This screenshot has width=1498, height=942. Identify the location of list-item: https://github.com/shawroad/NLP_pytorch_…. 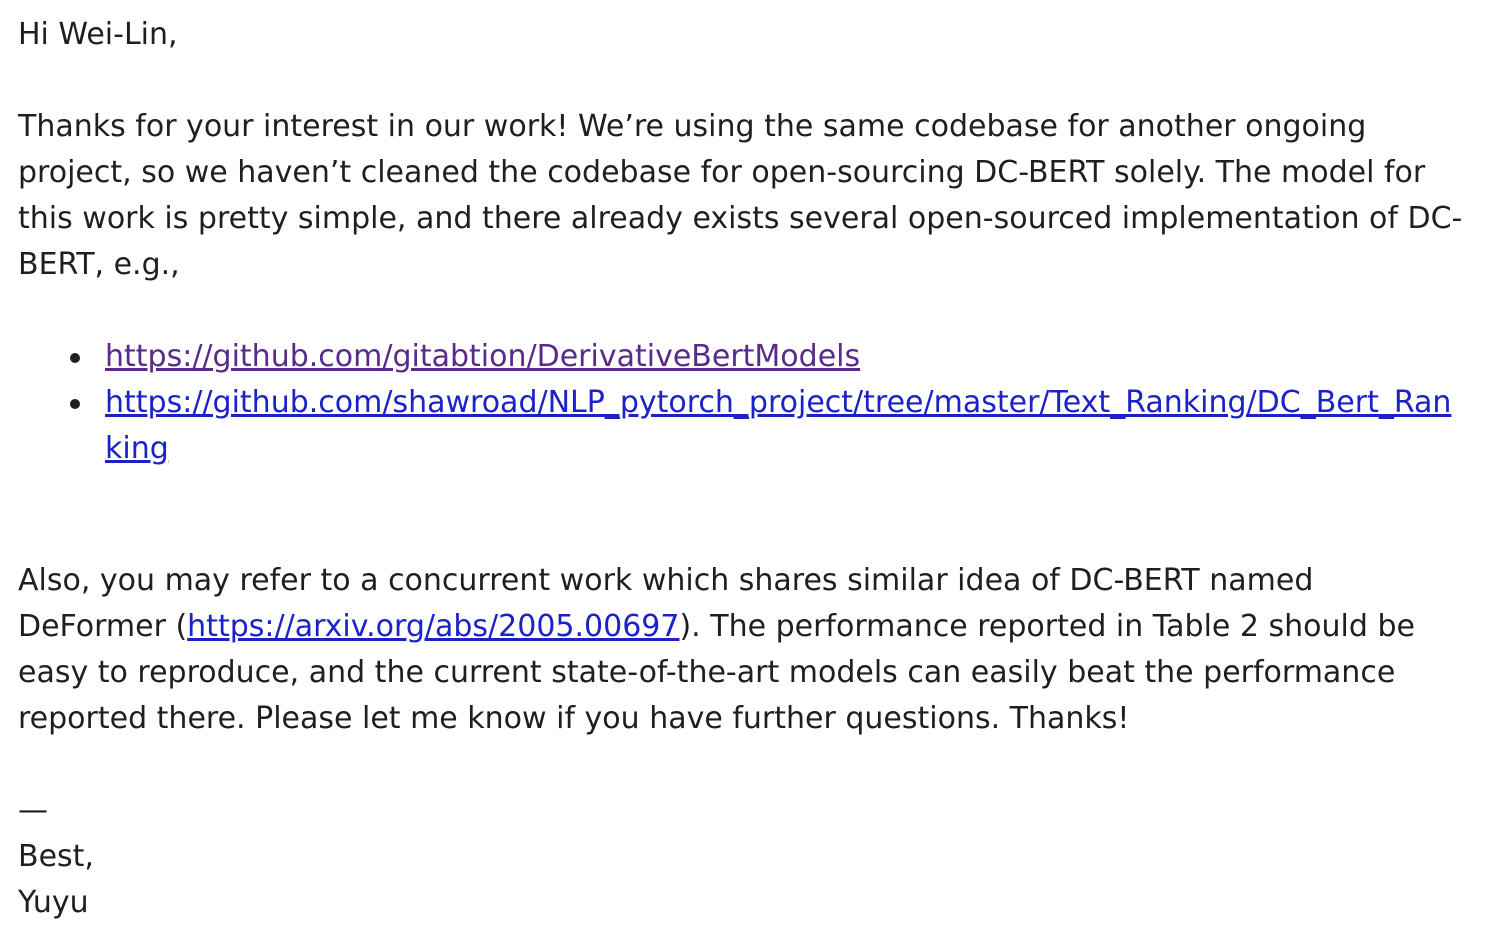
(767, 426).